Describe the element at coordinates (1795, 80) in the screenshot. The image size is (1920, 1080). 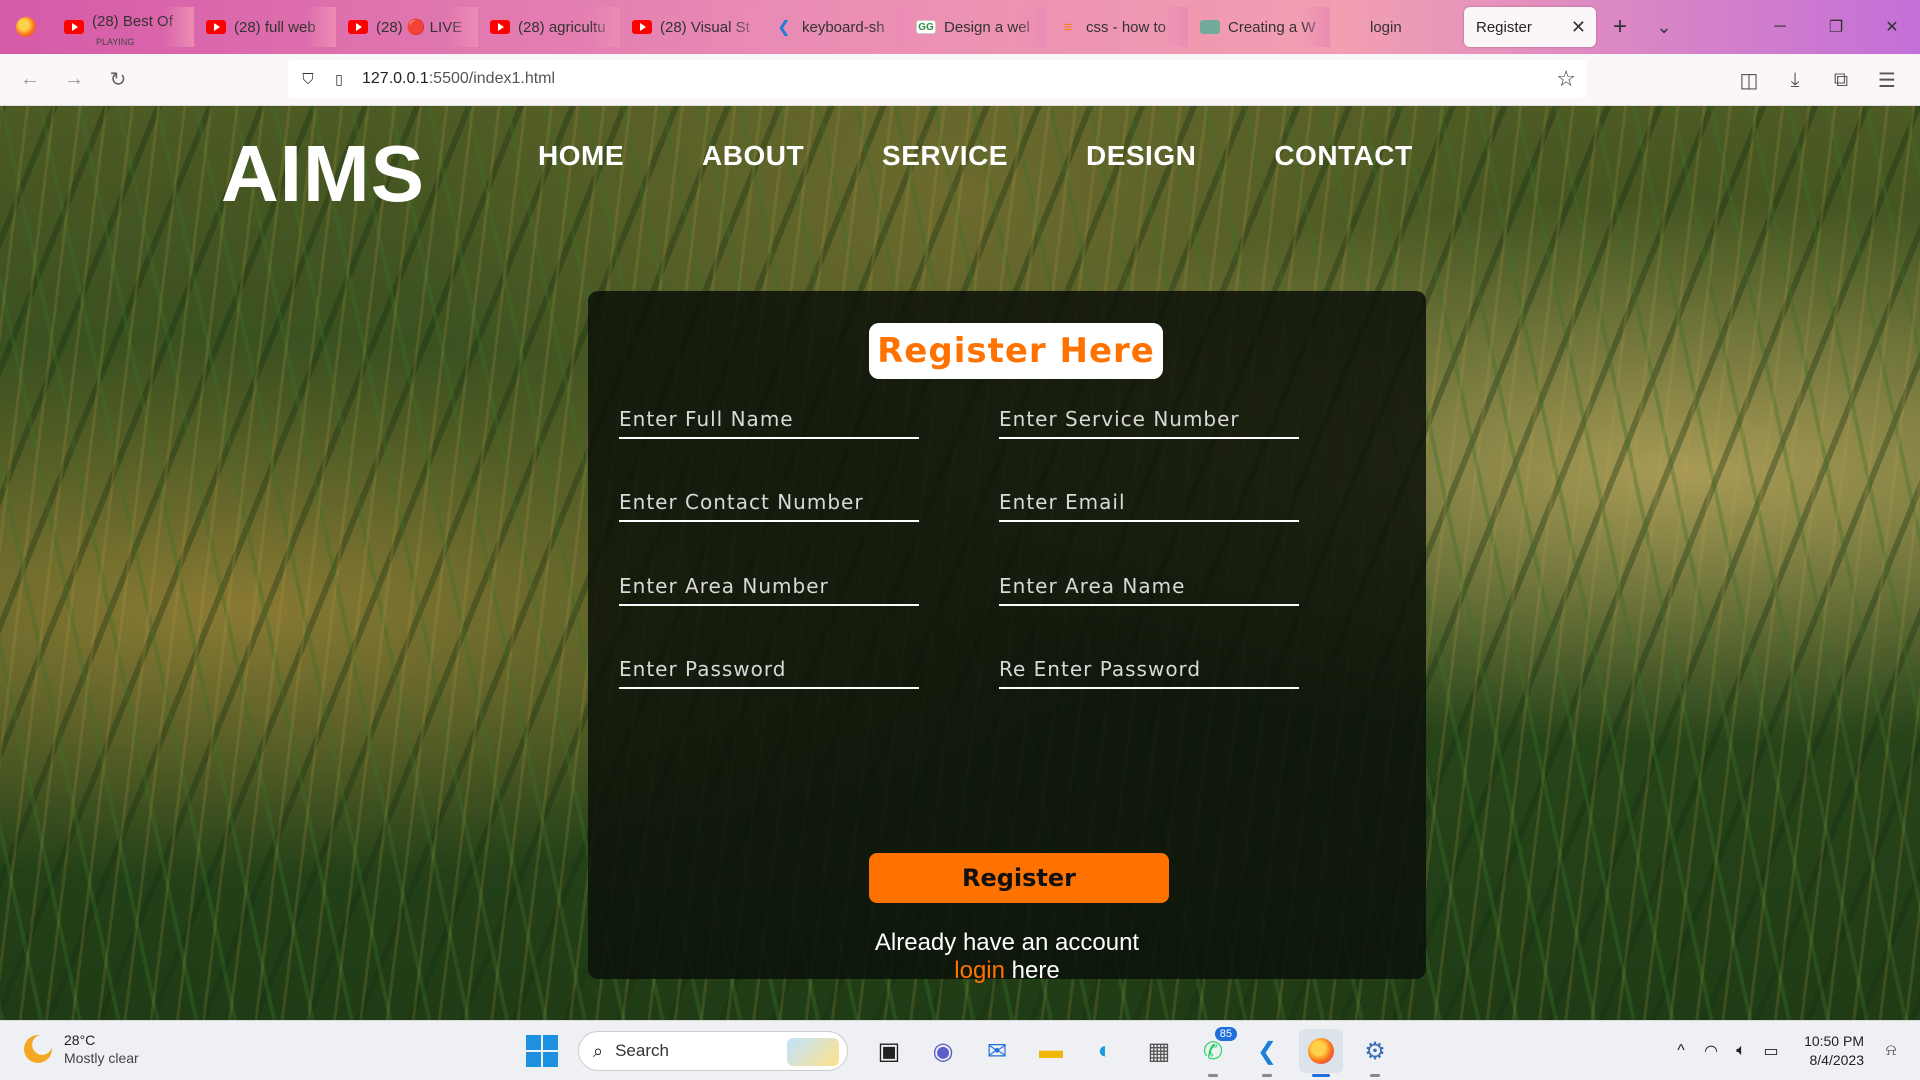
I see `downloads-icon: ⤓` at that location.